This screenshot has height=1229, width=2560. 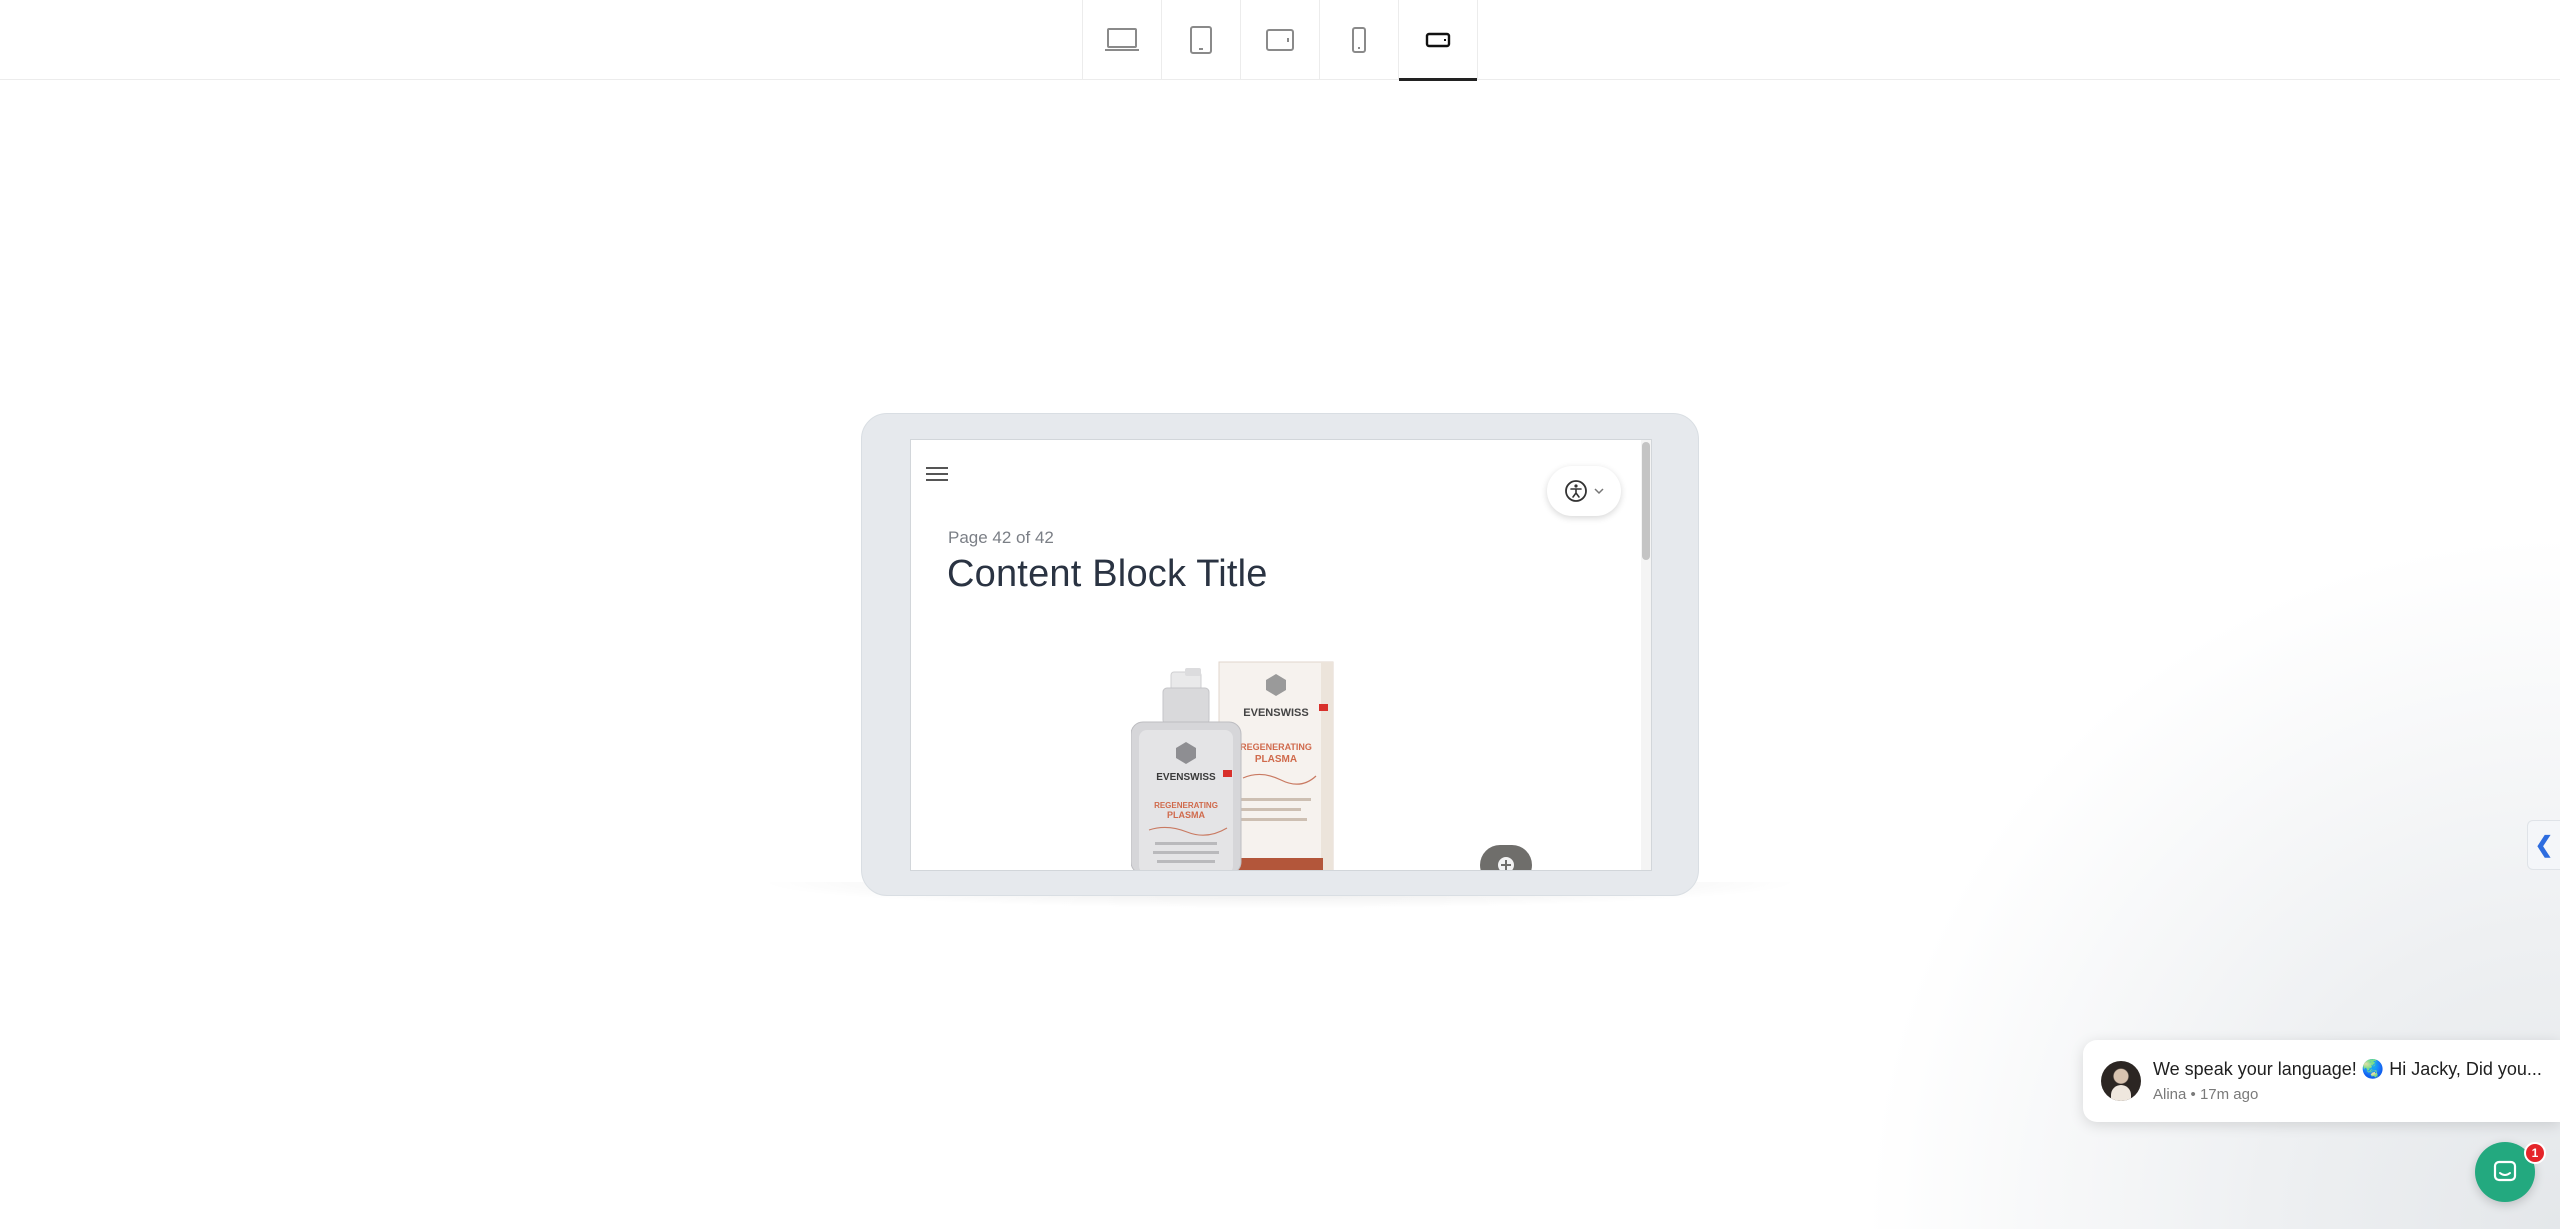 I want to click on device-tab-desktop, so click(x=1122, y=40).